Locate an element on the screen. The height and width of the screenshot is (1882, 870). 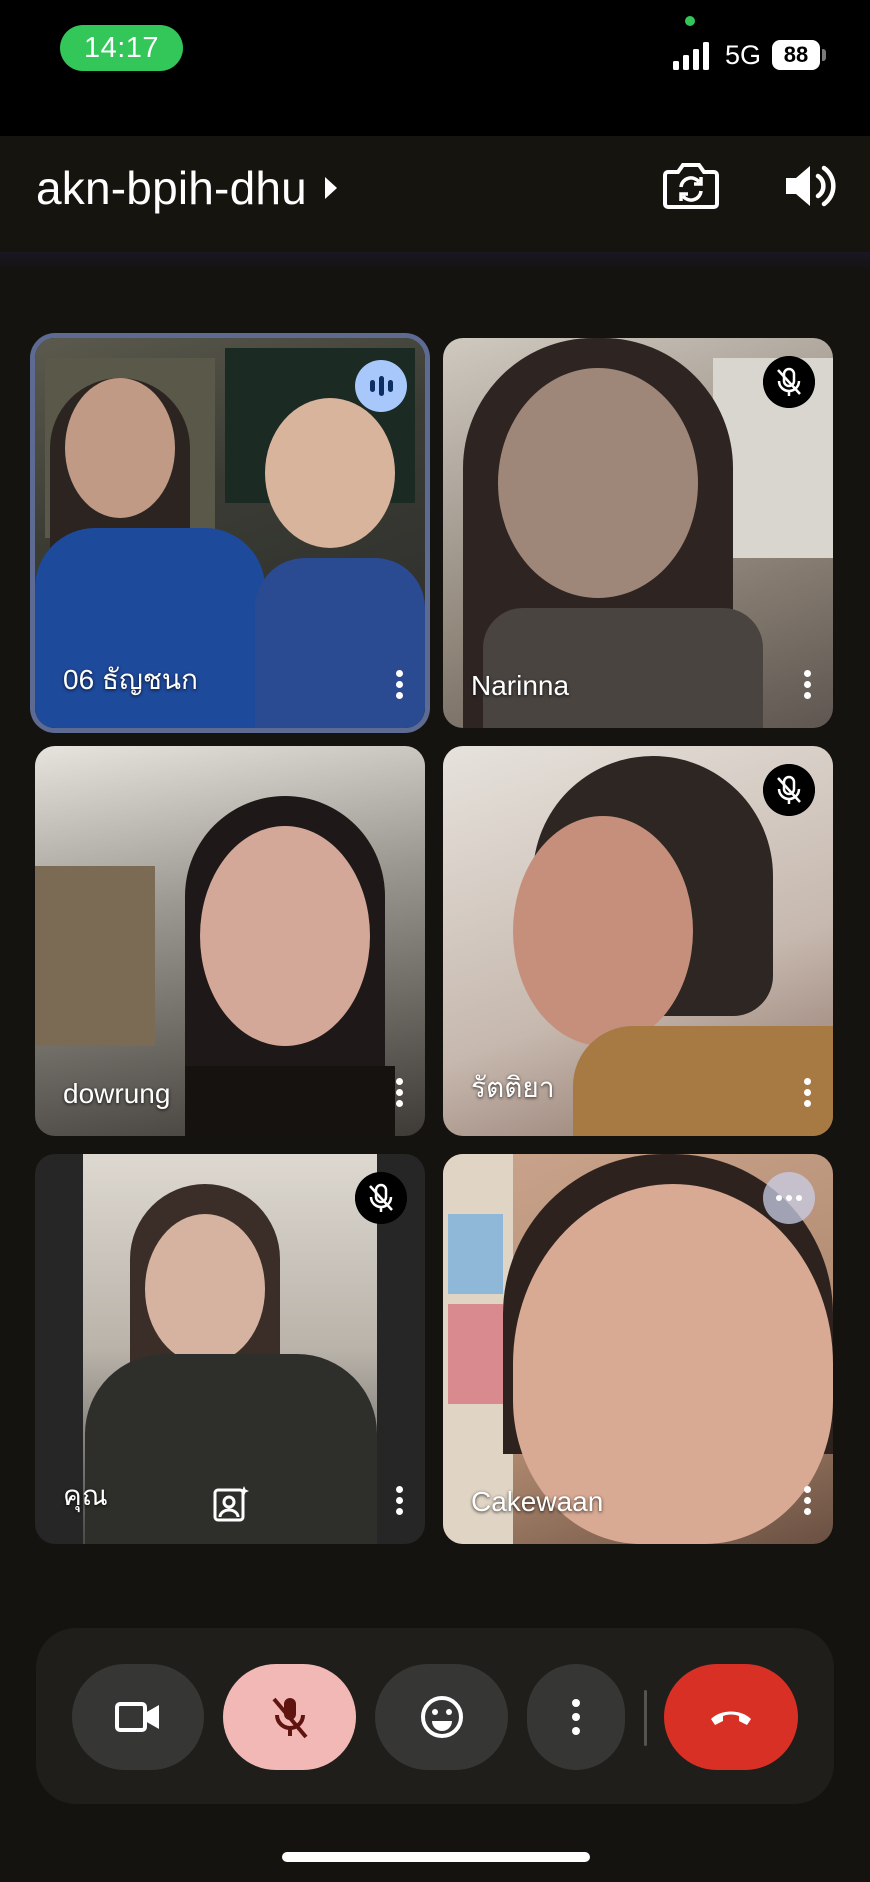
camera-toggle-button is located at coordinates (138, 1717).